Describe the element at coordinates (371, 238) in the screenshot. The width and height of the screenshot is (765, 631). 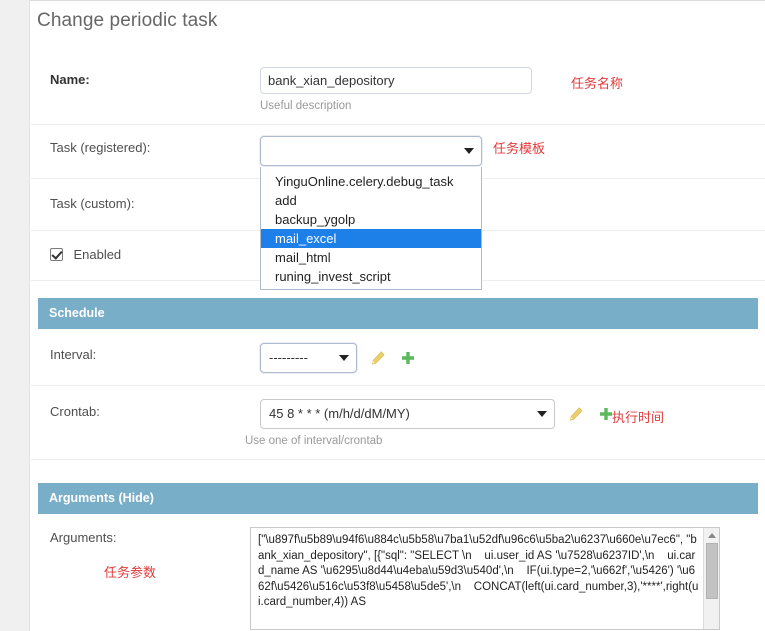
I see `dropdown-option-selected: mail_excel` at that location.